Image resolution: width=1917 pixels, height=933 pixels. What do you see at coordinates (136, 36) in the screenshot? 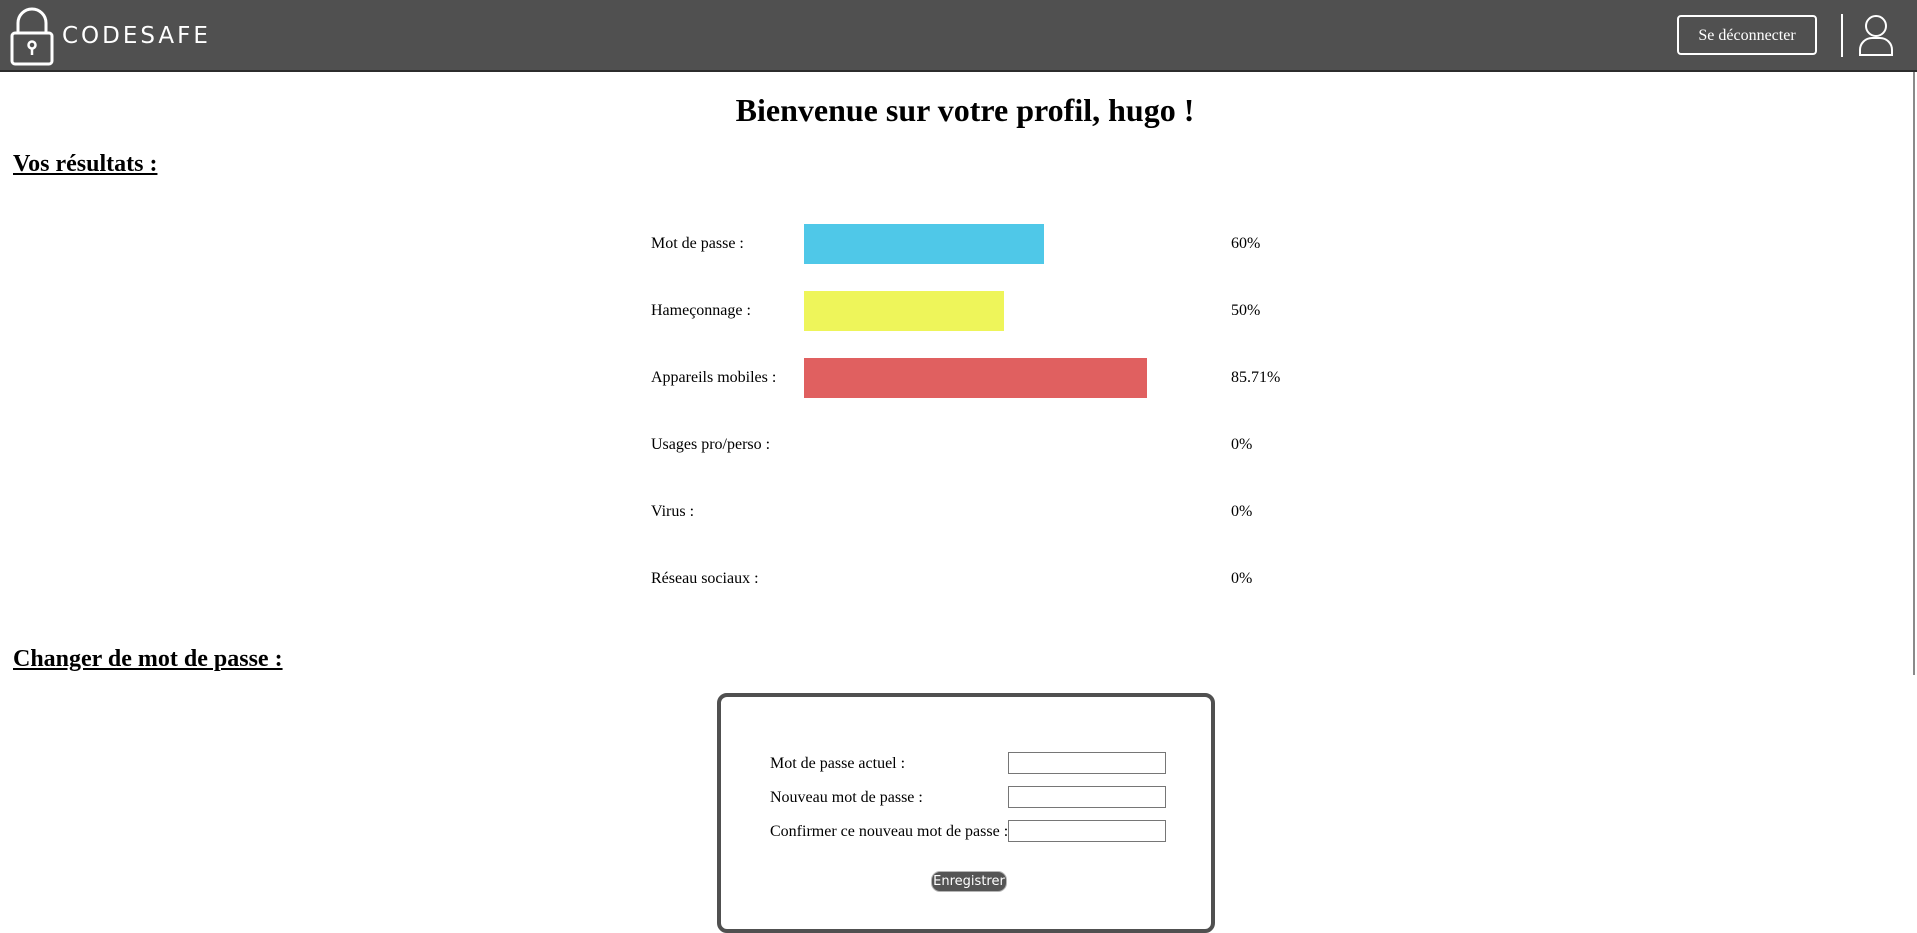
I see `brand-name: CODESAFE` at bounding box center [136, 36].